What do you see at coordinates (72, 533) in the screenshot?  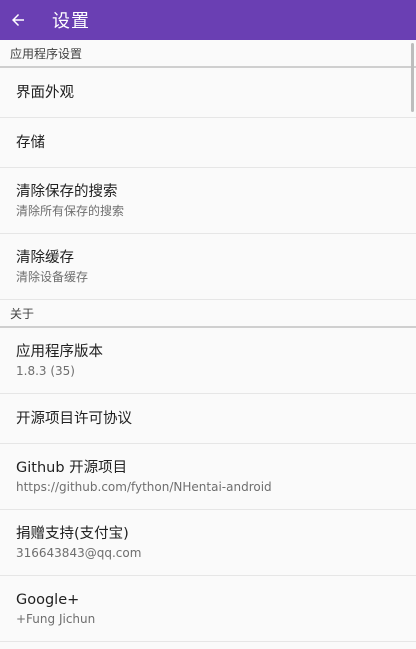 I see `pref-title: 捐赠支持(支付宝)` at bounding box center [72, 533].